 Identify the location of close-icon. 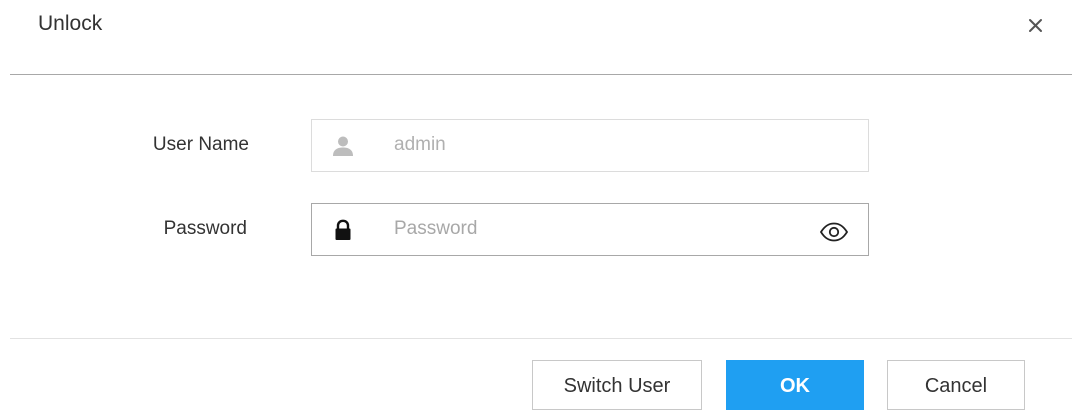
(1035, 25).